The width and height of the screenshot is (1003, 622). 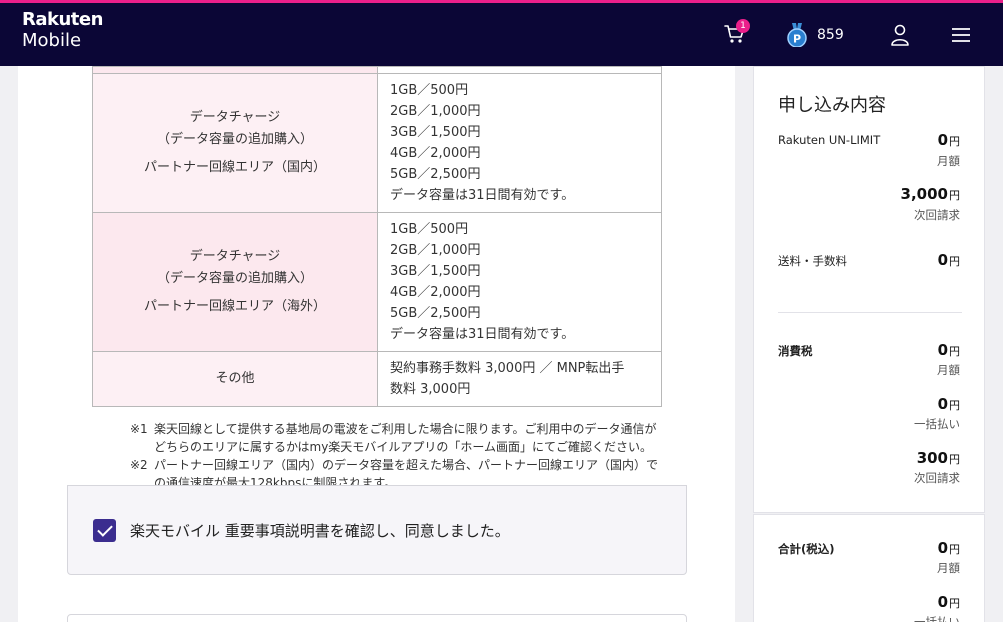 I want to click on tax-monthly-amount: 0円, so click(x=948, y=350).